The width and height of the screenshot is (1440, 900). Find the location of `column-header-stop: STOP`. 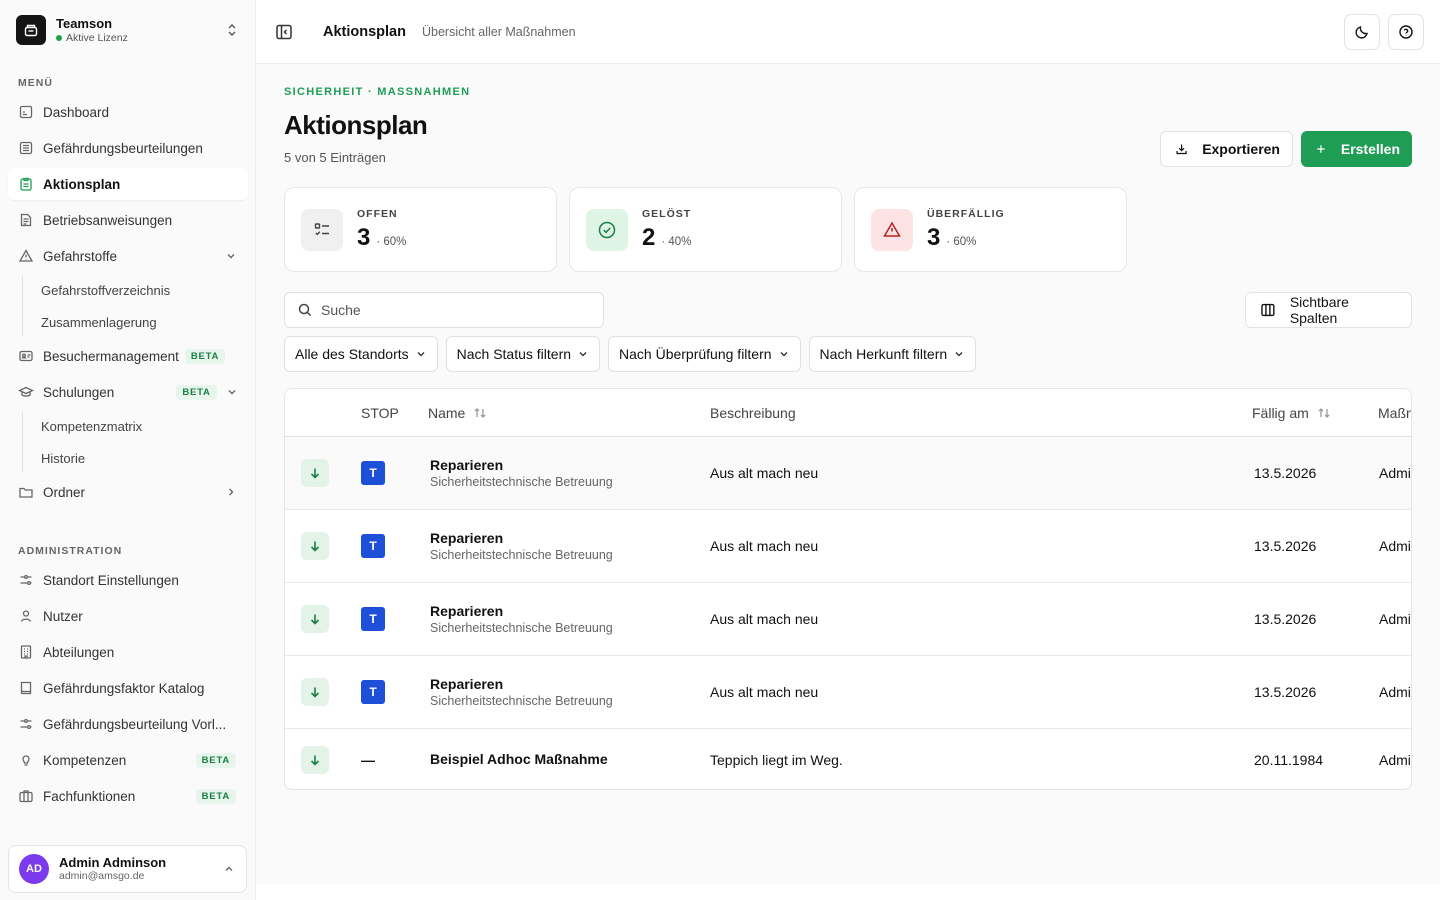

column-header-stop: STOP is located at coordinates (380, 413).